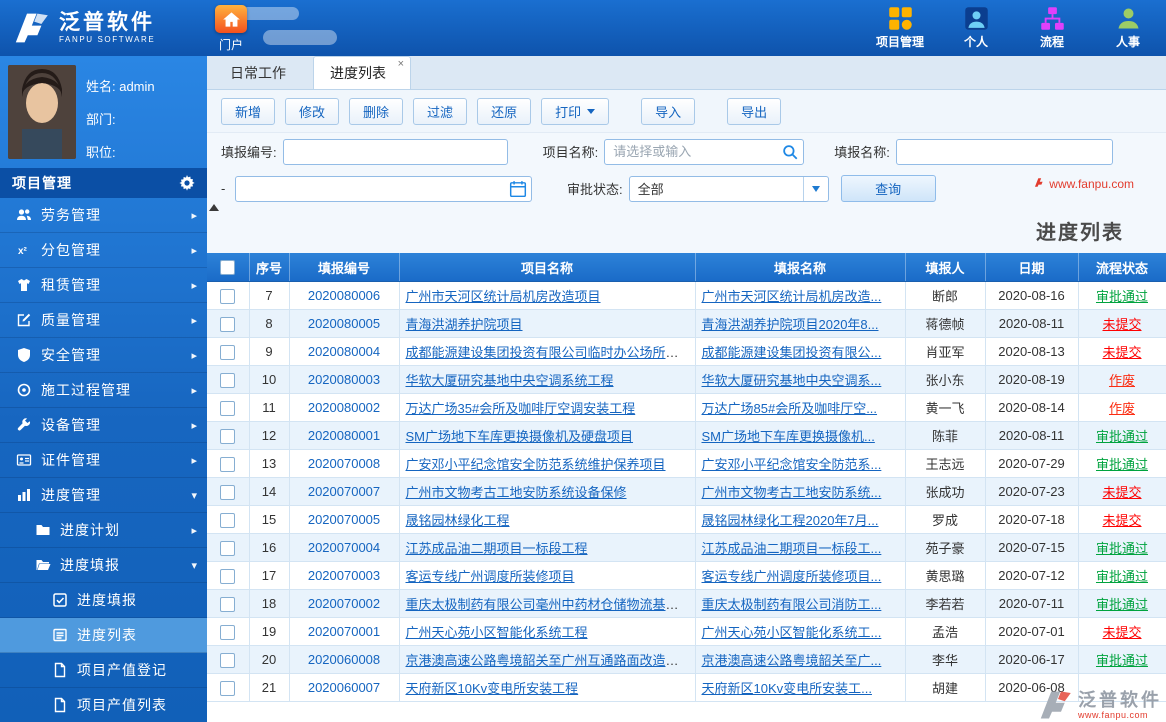  What do you see at coordinates (344, 547) in the screenshot?
I see `row-code: 2020070004` at bounding box center [344, 547].